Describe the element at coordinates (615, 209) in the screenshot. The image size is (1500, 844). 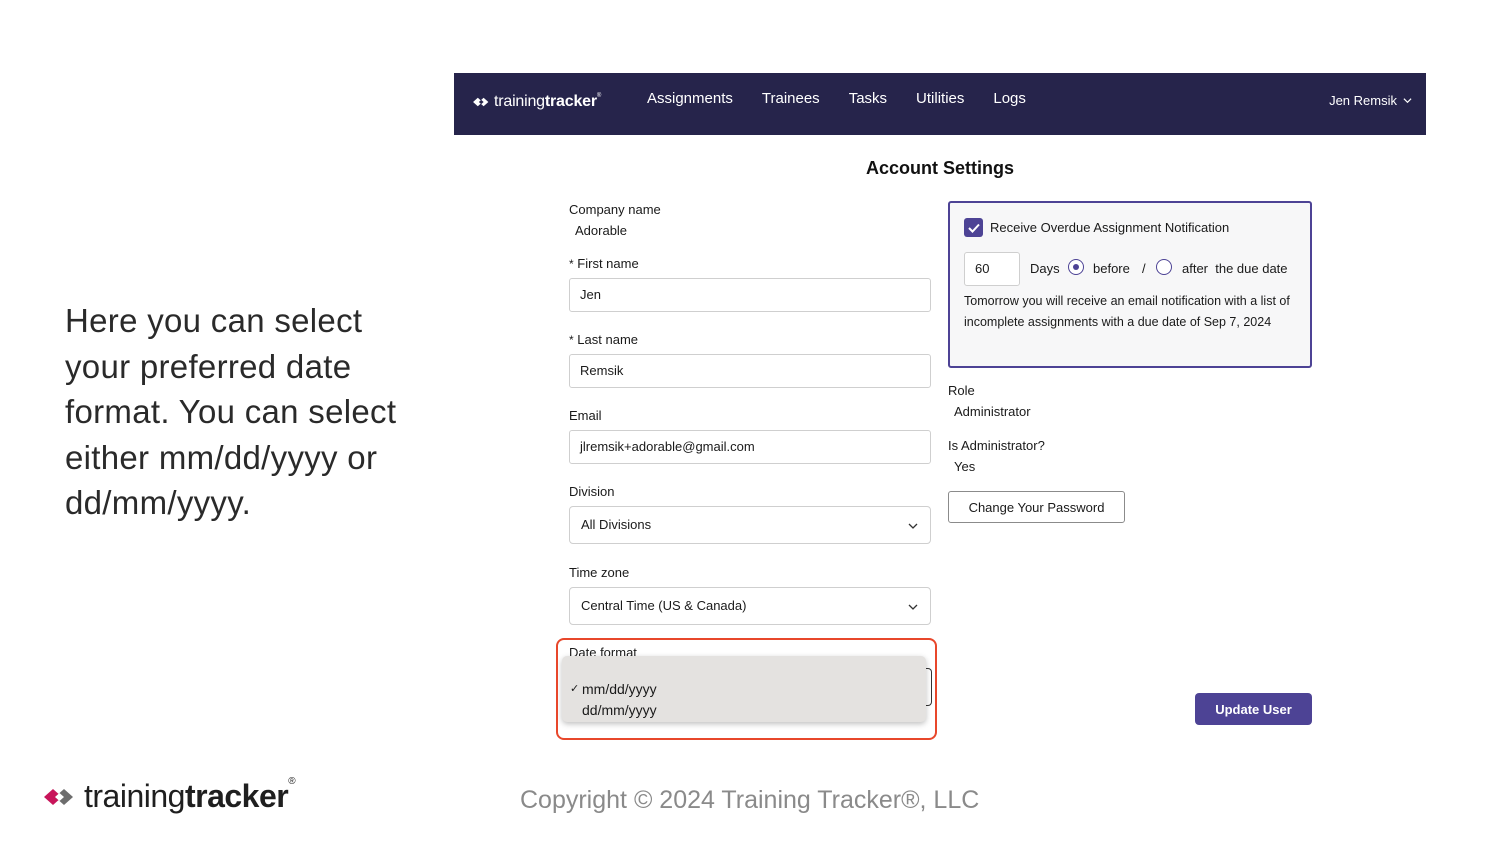
I see `company-name-label: Company name` at that location.